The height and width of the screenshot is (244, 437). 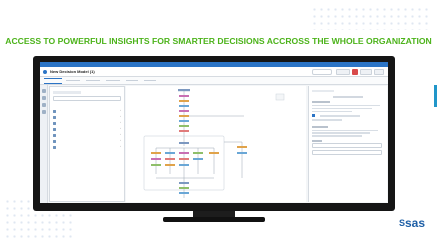 I want to click on field-label-placeholder, so click(x=317, y=140).